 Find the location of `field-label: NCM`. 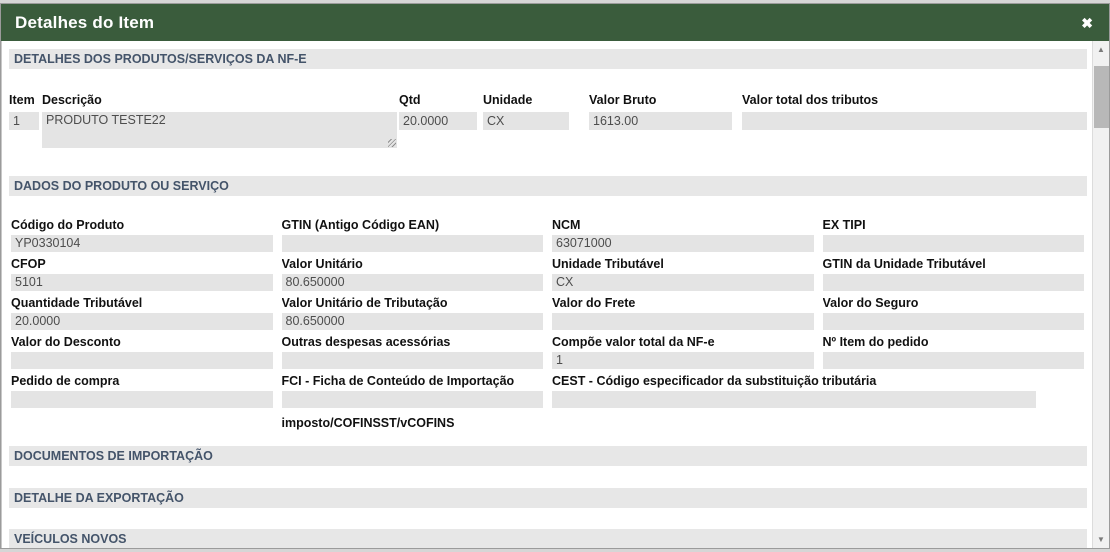

field-label: NCM is located at coordinates (566, 225).